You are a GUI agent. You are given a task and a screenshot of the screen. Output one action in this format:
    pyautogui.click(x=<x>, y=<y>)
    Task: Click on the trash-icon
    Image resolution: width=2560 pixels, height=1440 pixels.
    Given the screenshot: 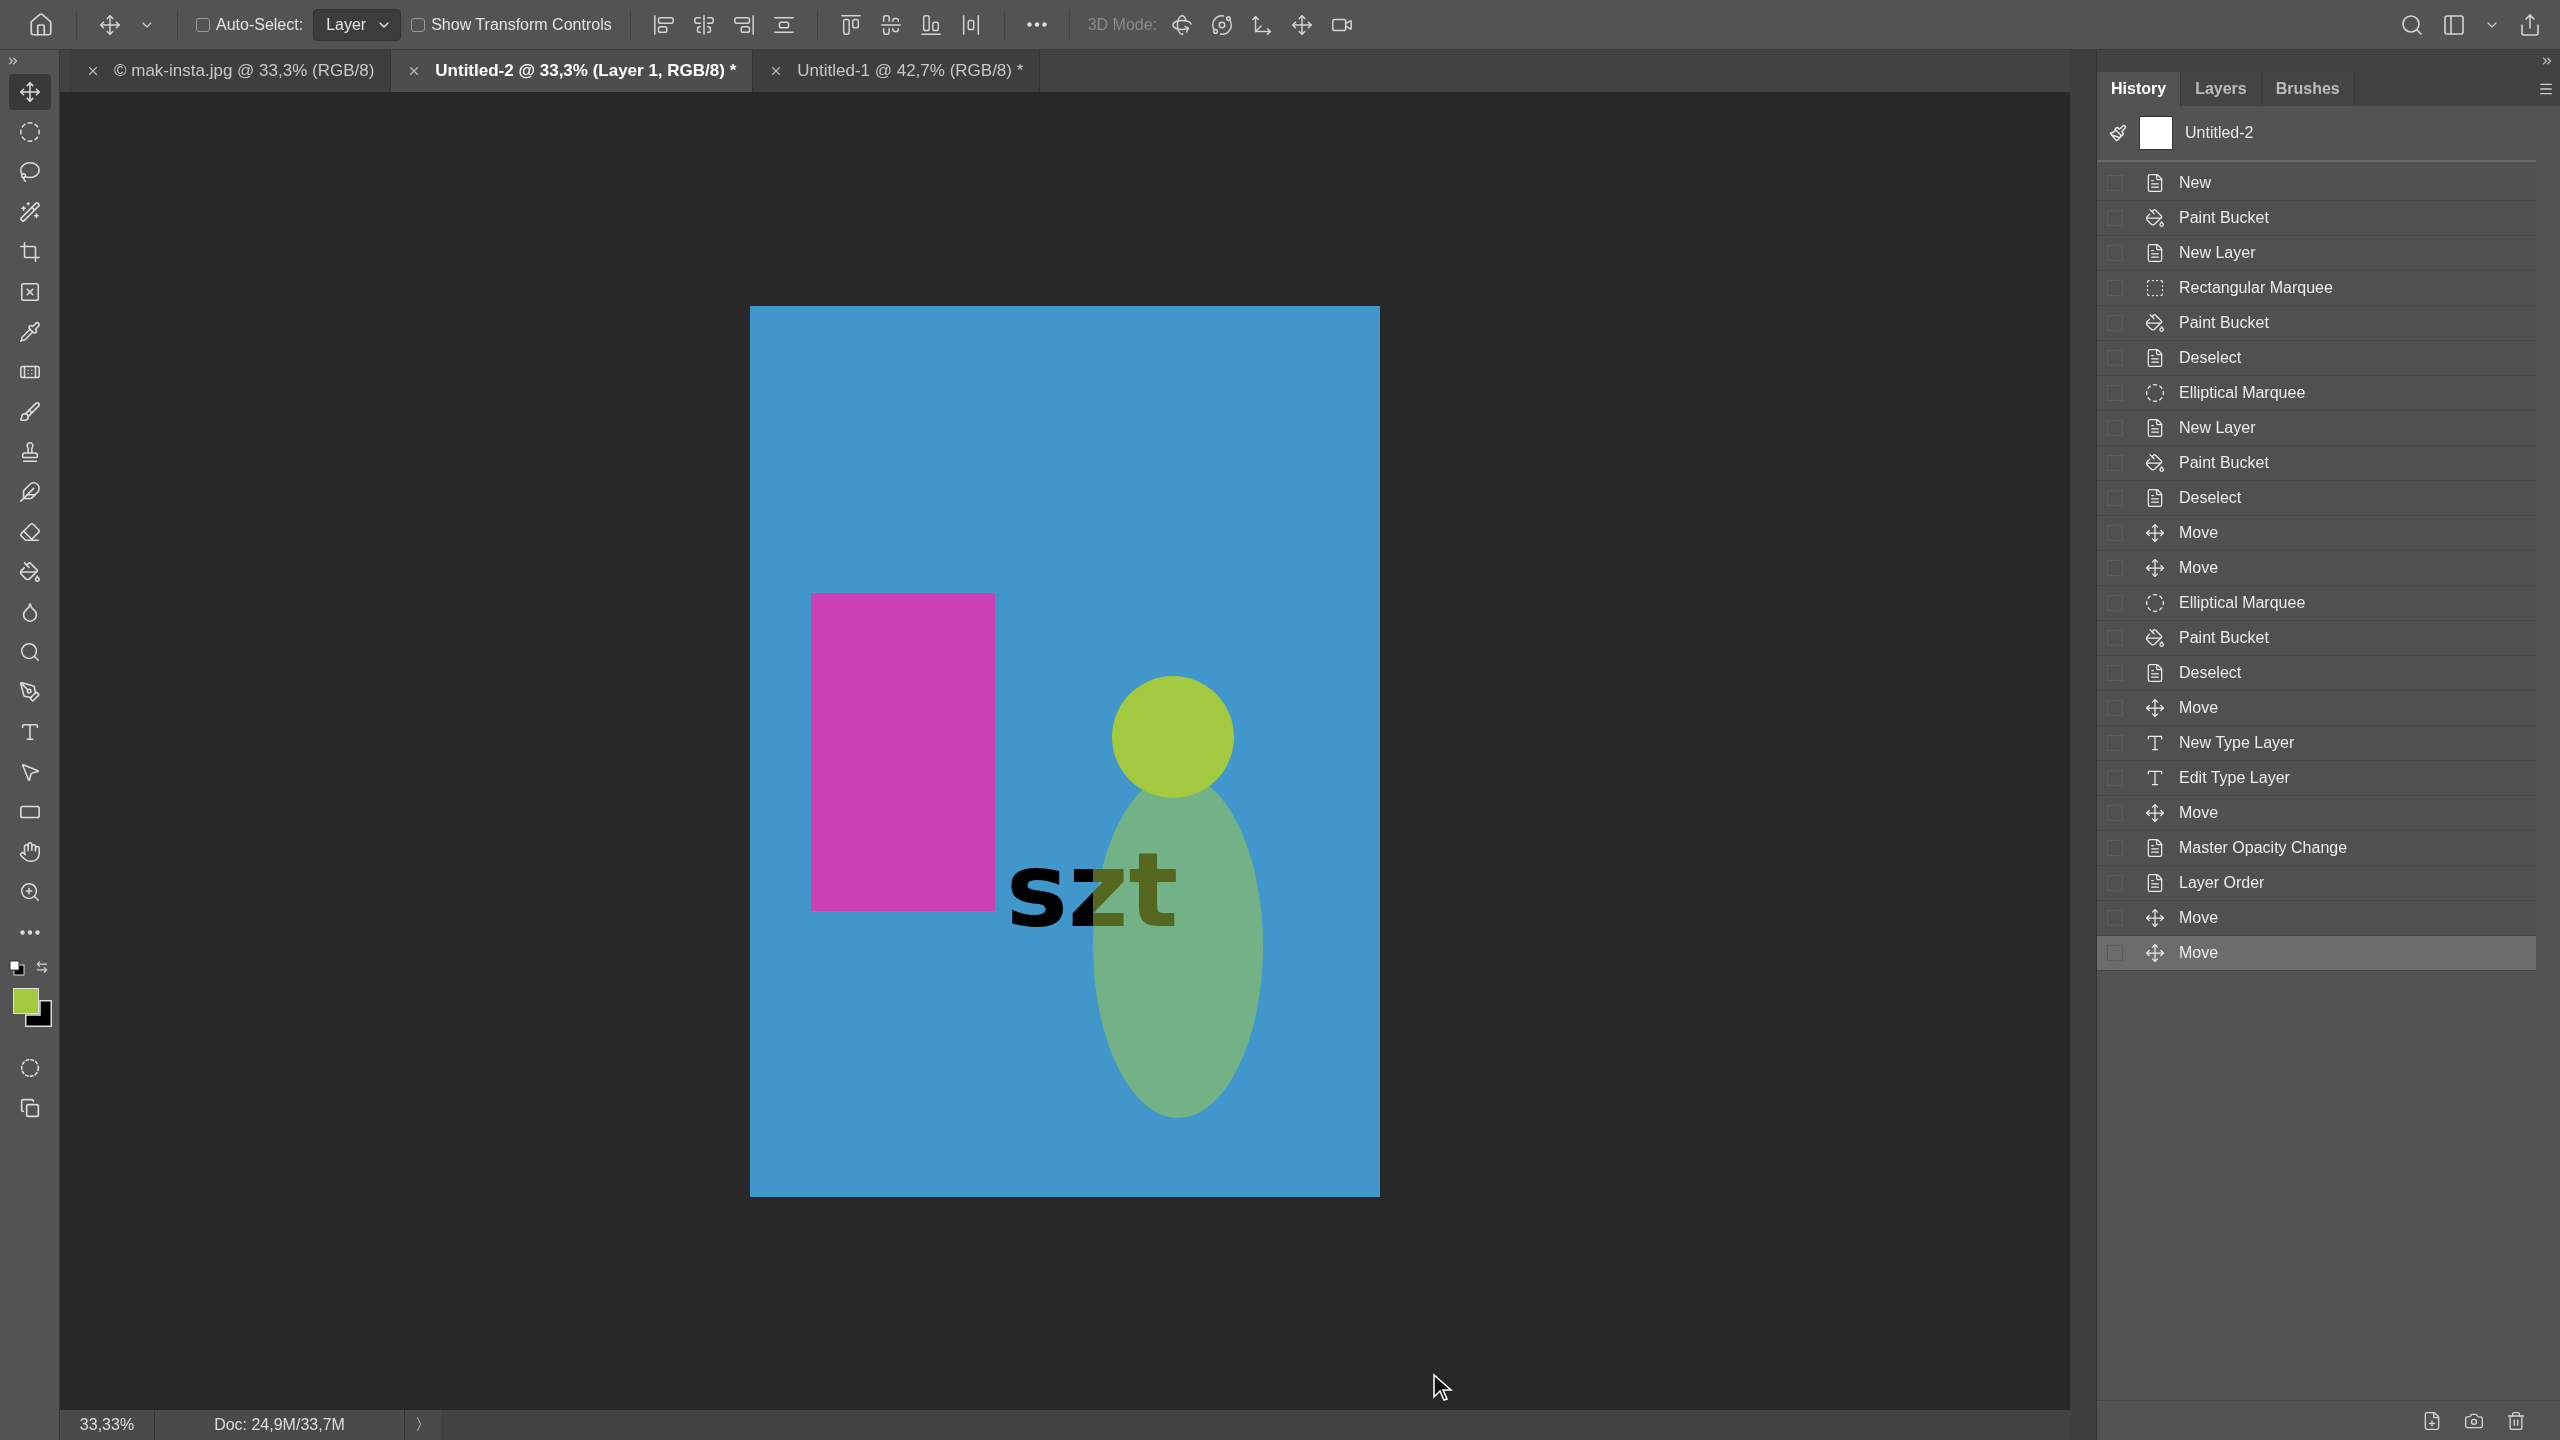 What is the action you would take?
    pyautogui.click(x=2516, y=1420)
    